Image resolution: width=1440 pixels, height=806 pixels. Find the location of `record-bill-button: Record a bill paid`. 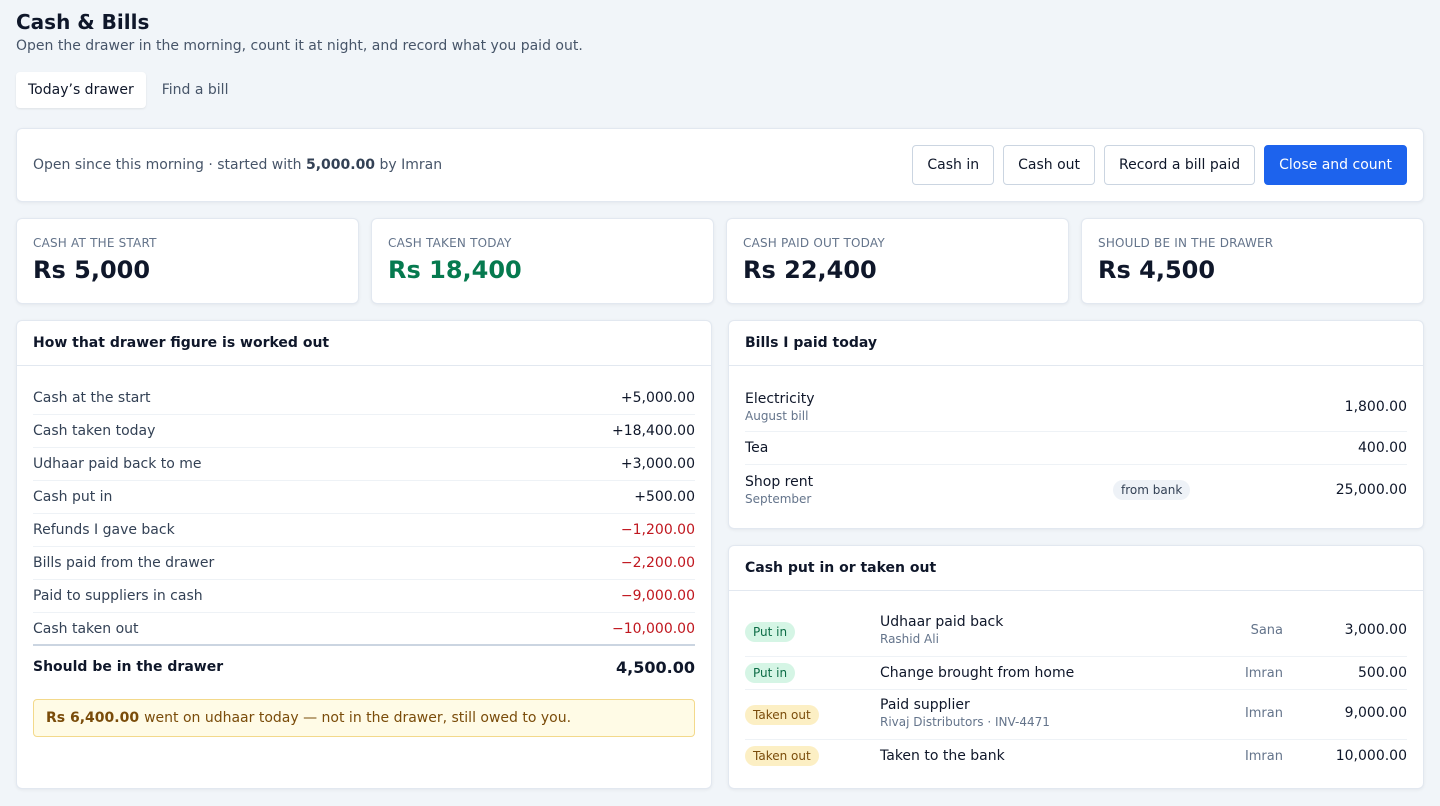

record-bill-button: Record a bill paid is located at coordinates (1180, 165).